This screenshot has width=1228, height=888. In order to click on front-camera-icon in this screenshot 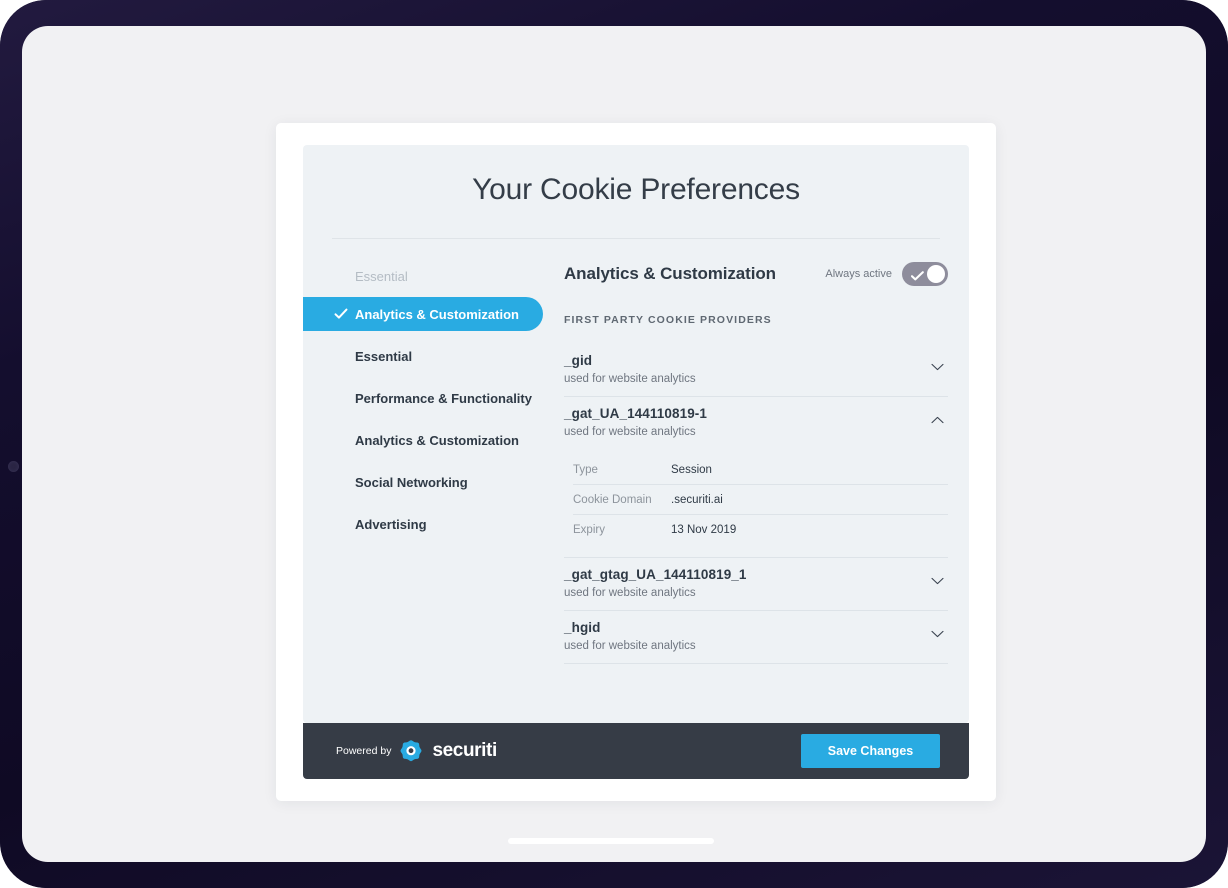, I will do `click(13, 466)`.